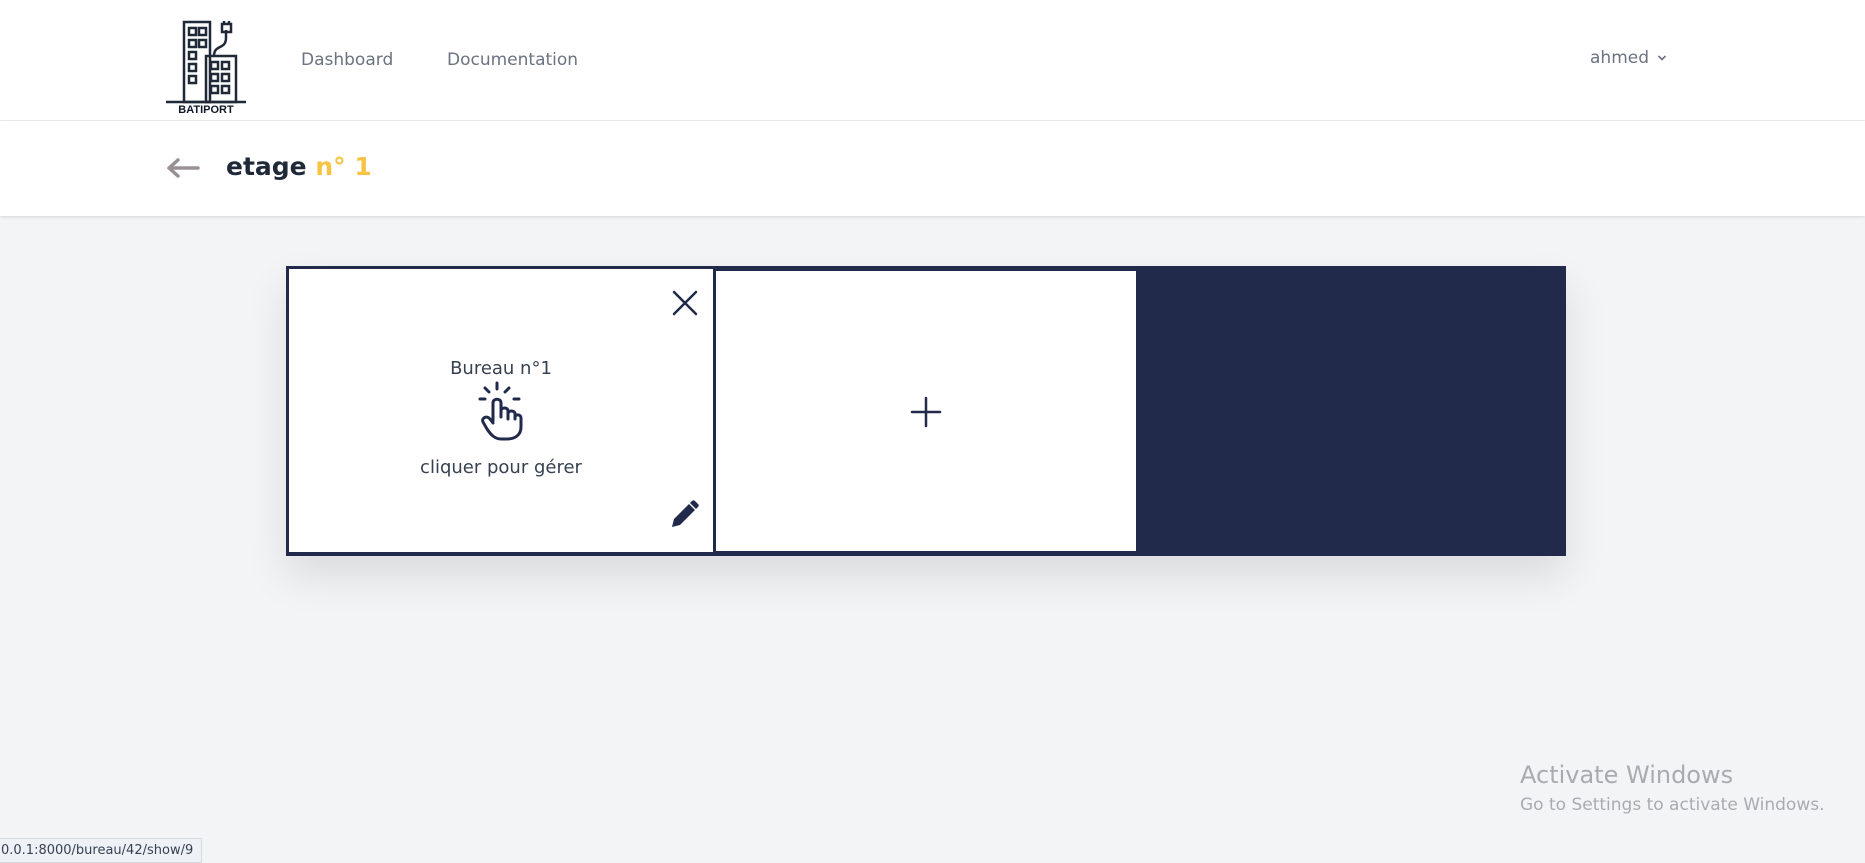 The image size is (1865, 863). I want to click on page-title-accent: n° 1, so click(343, 166).